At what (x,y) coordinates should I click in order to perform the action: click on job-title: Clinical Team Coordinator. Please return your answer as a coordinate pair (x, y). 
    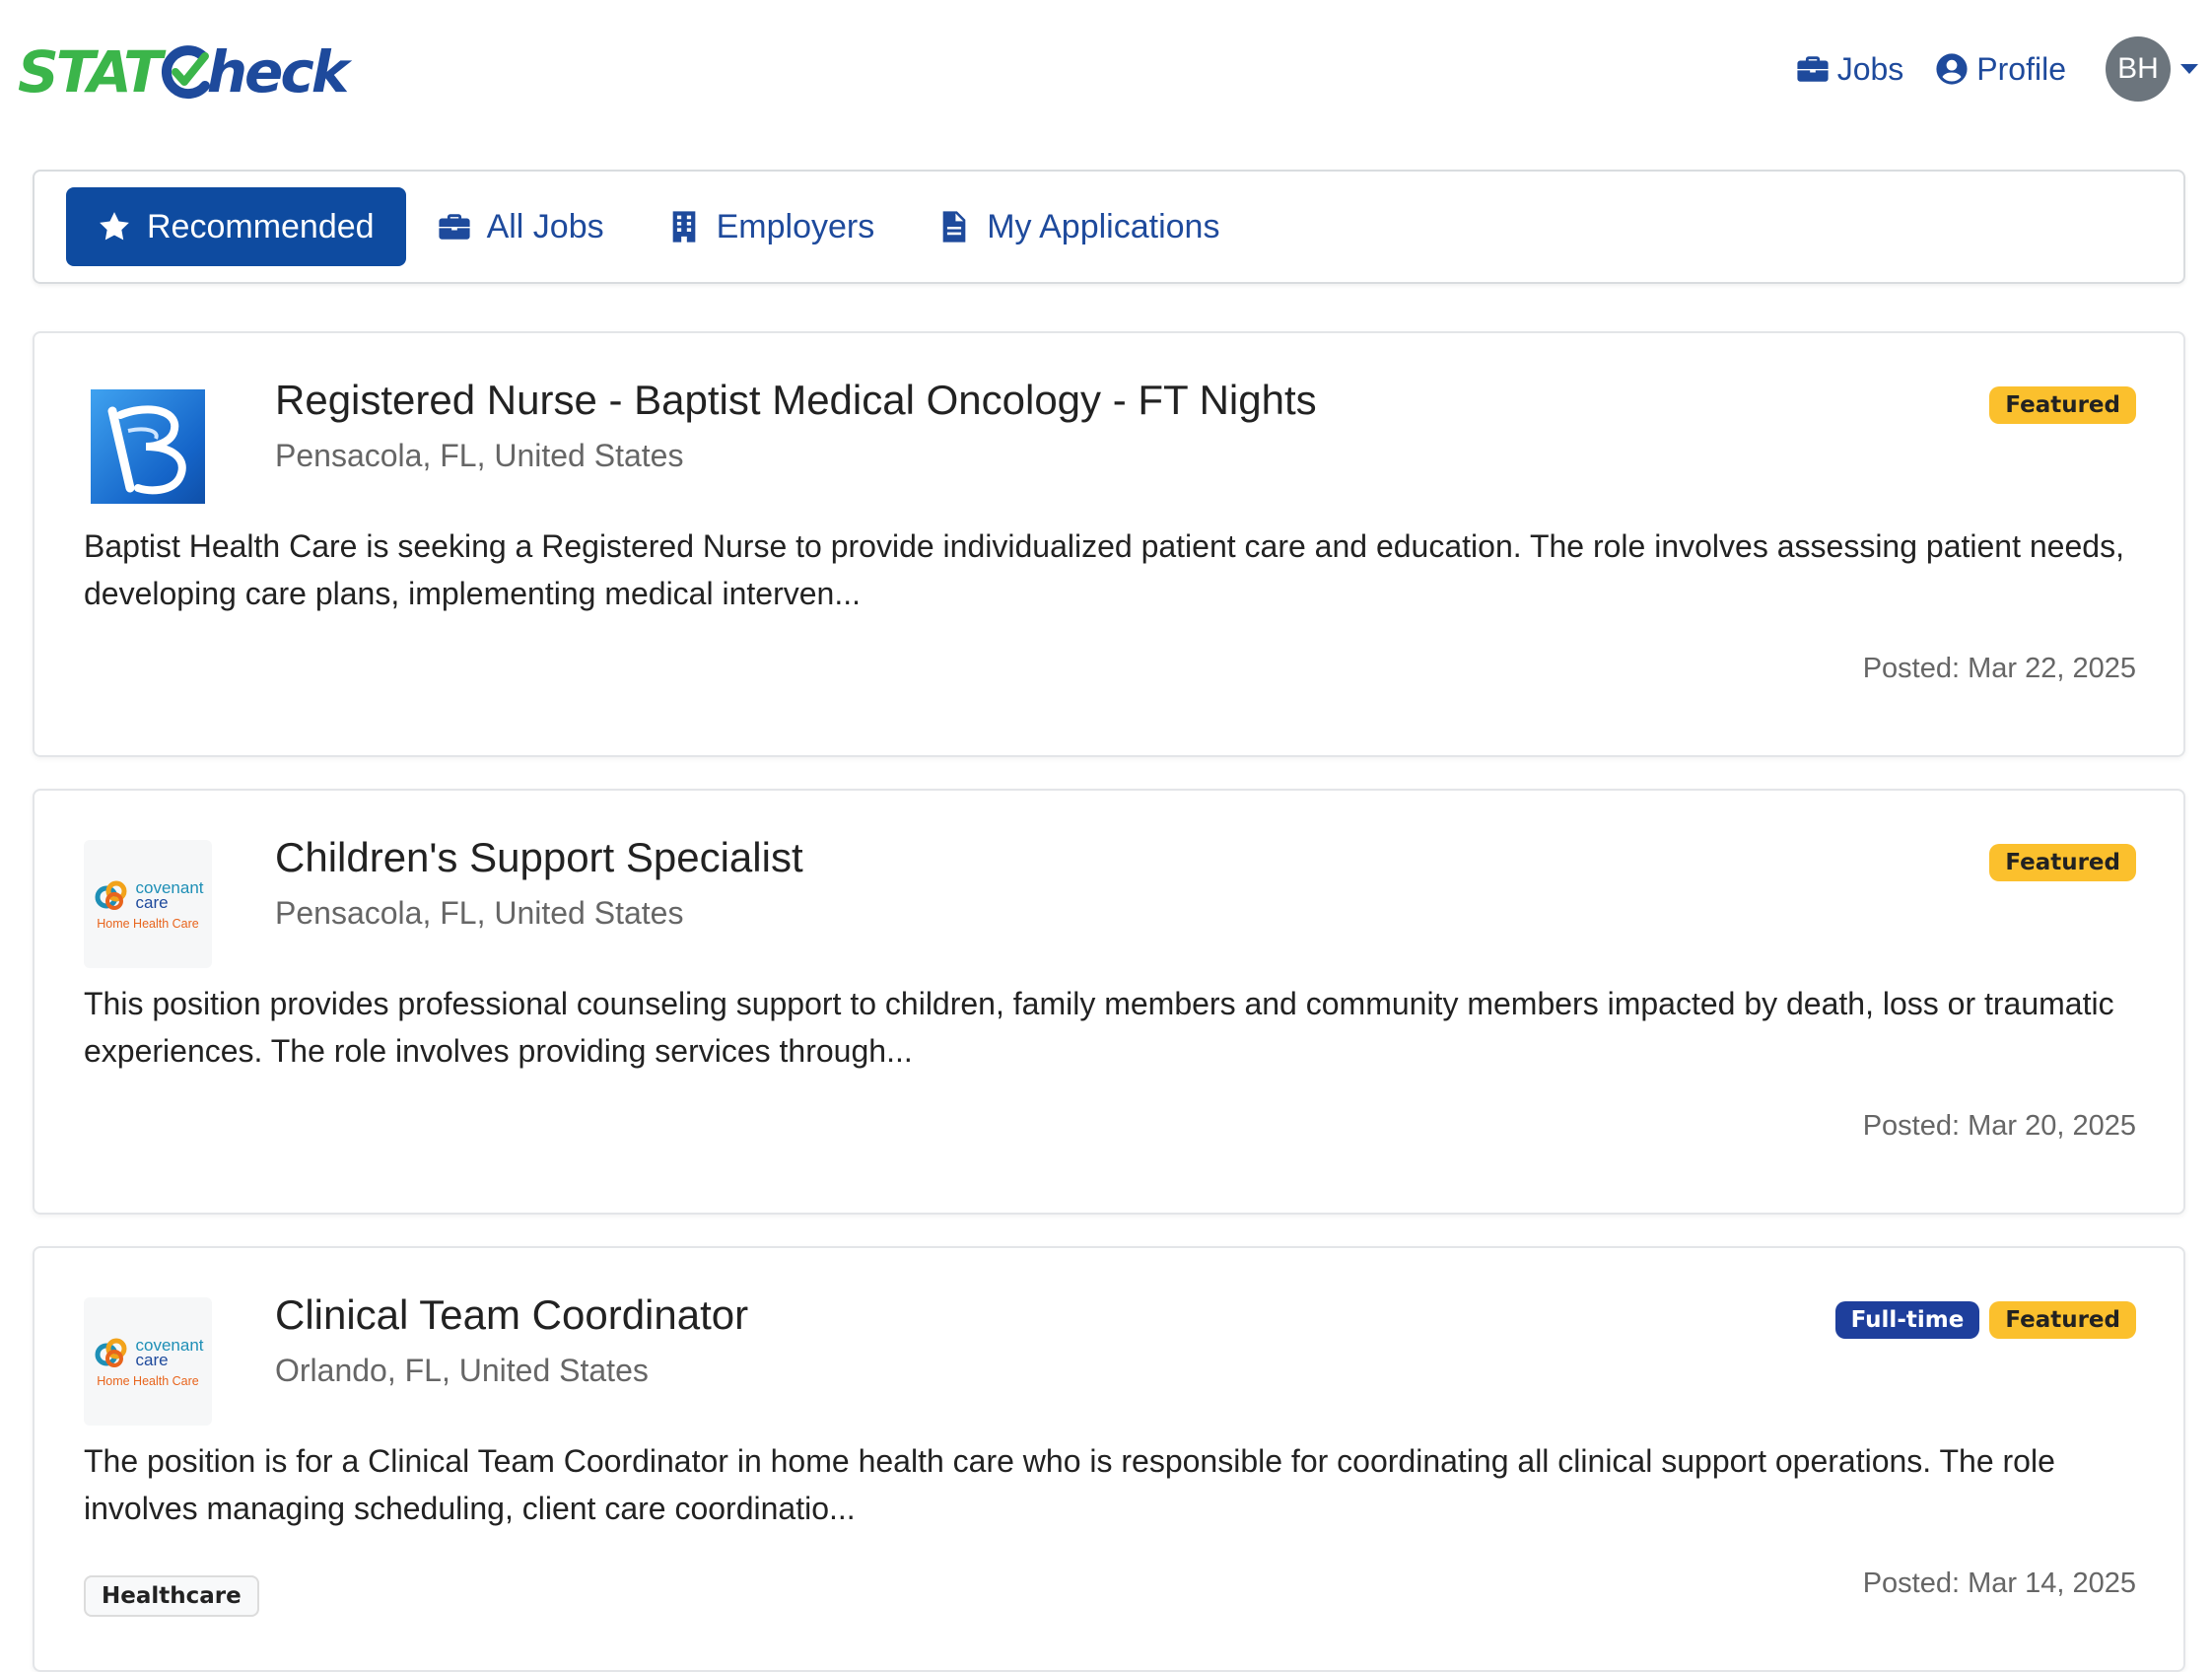
    Looking at the image, I should click on (512, 1315).